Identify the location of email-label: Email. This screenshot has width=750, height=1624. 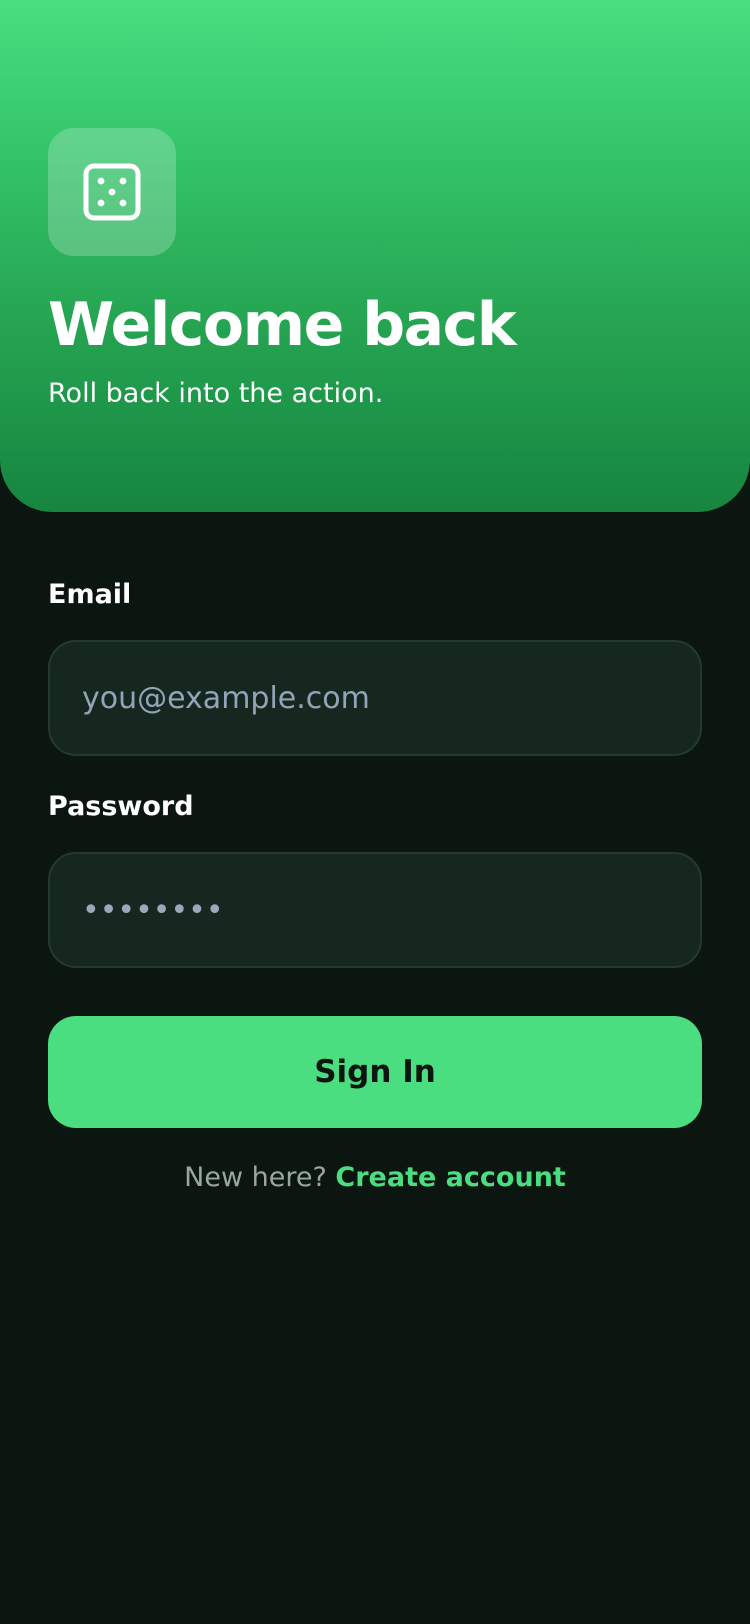
(90, 594).